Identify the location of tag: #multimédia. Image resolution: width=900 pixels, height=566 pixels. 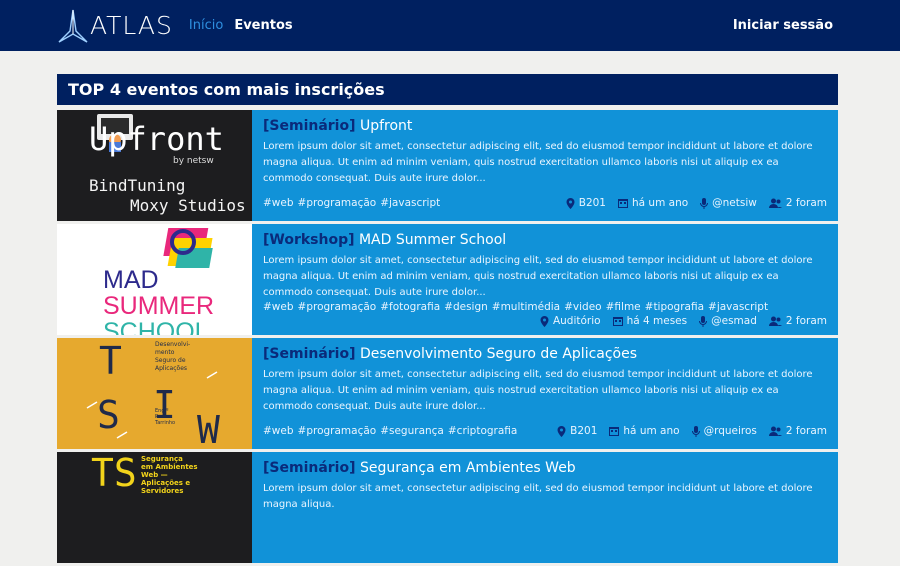
(526, 307).